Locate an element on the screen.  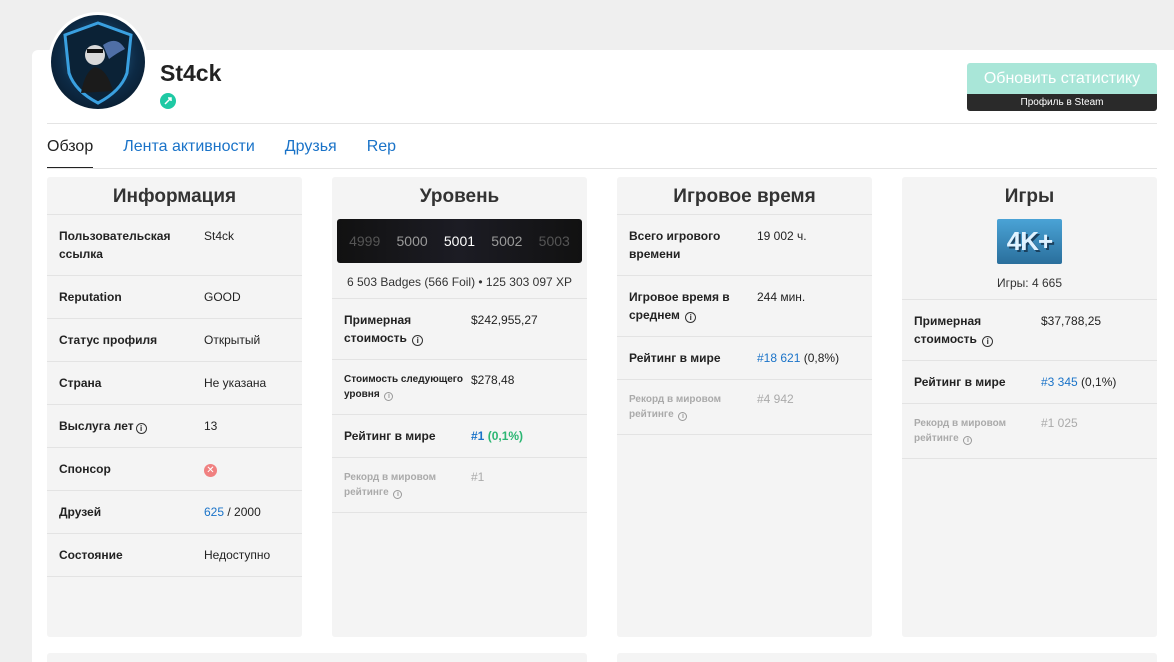
next-level-value: $278,48 is located at coordinates (493, 379).